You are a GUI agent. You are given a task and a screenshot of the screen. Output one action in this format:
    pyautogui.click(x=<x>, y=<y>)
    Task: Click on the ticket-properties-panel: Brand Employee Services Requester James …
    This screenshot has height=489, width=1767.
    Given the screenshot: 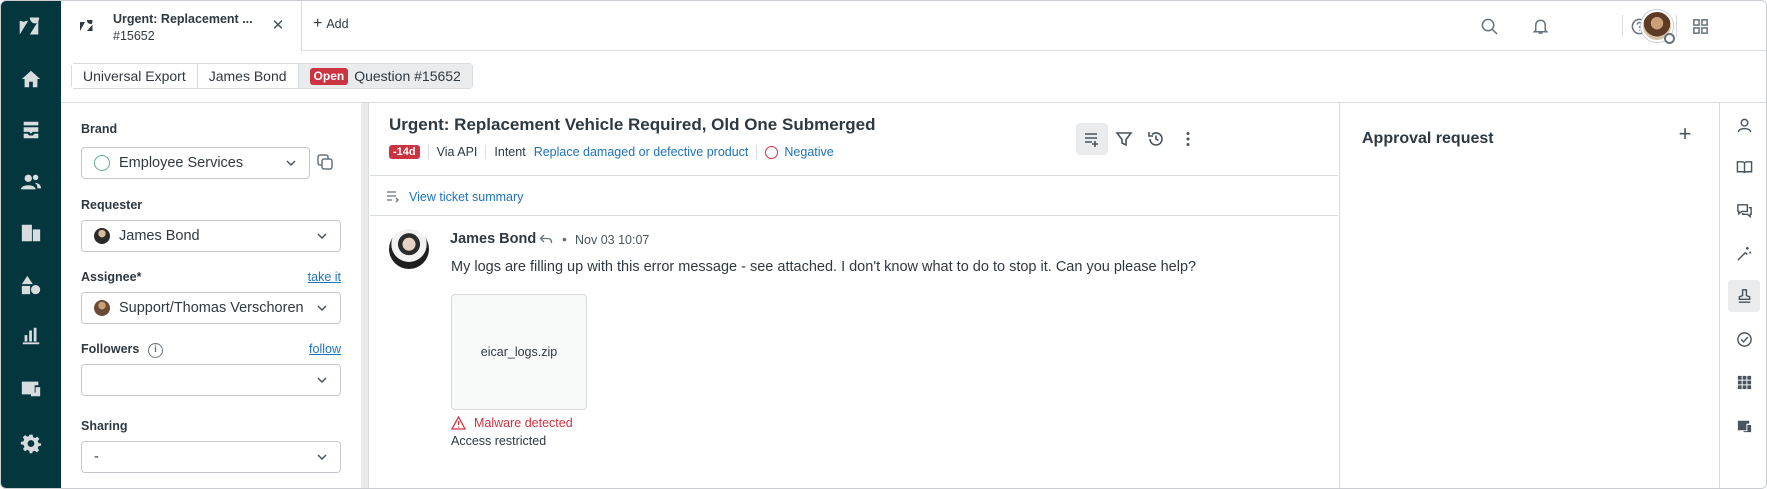 What is the action you would take?
    pyautogui.click(x=211, y=295)
    